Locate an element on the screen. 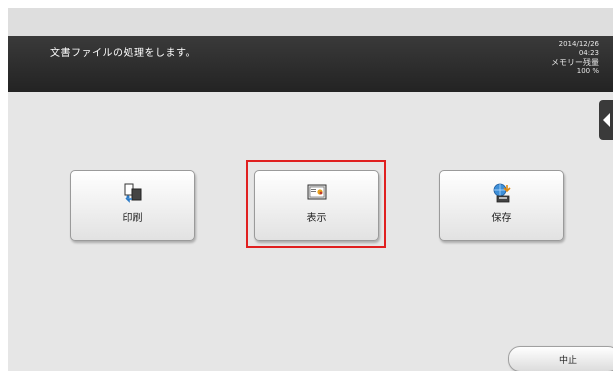 This screenshot has width=613, height=371. header-message: 文書ファイルの処理をします。 is located at coordinates (123, 53).